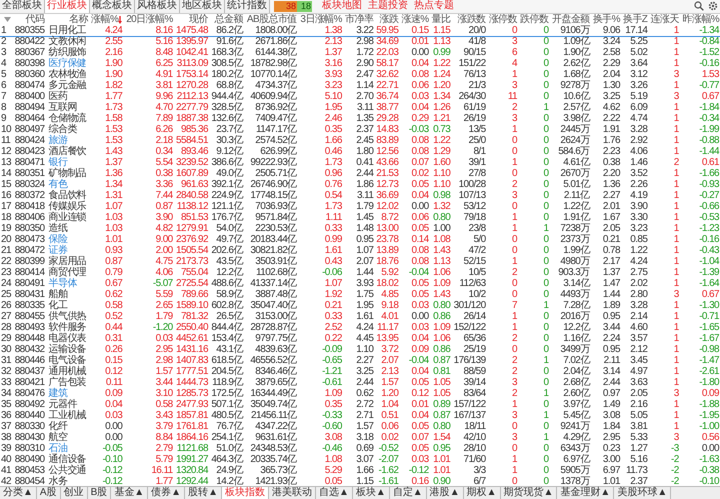 The image size is (720, 499). What do you see at coordinates (48, 493) in the screenshot?
I see `category-tab: A股` at bounding box center [48, 493].